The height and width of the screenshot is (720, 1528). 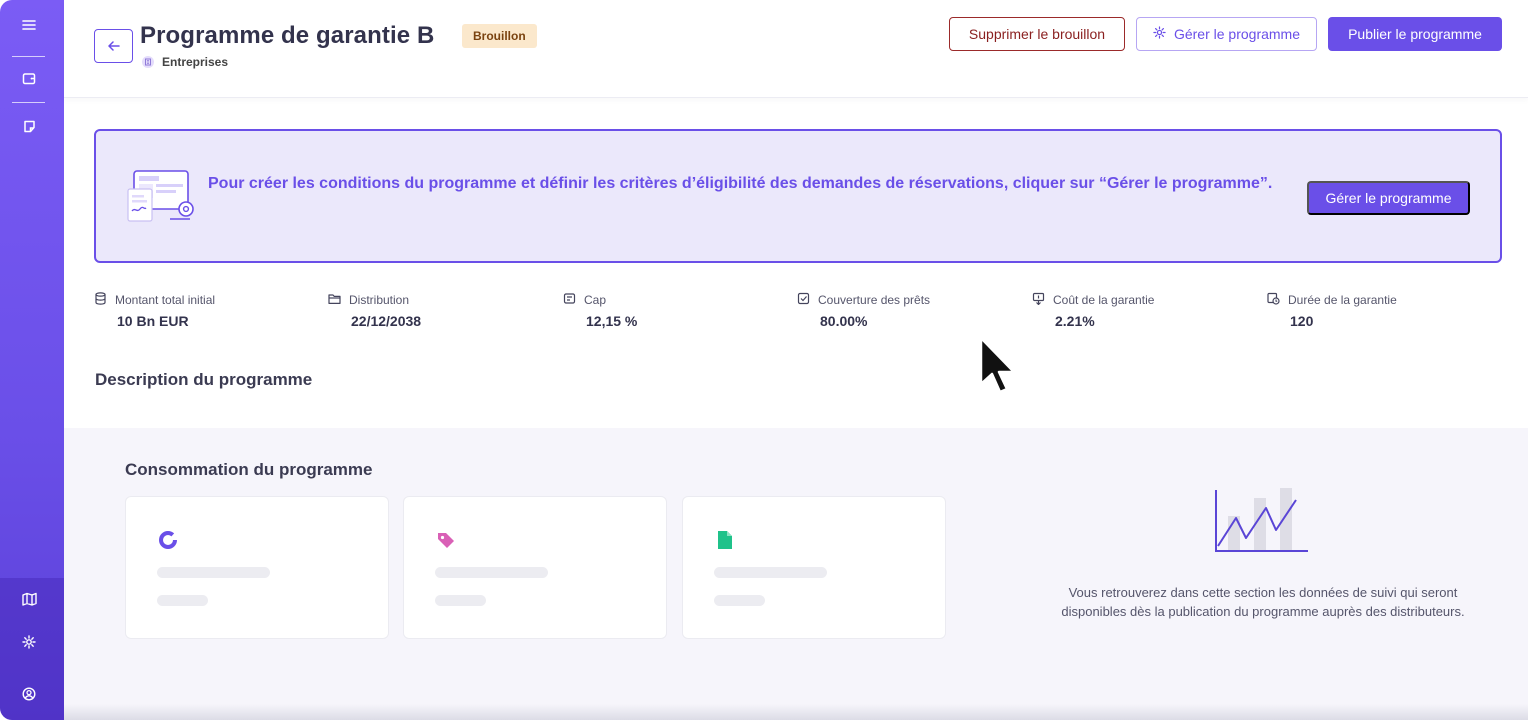 I want to click on consumption-title: Consommation du programme, so click(x=249, y=469).